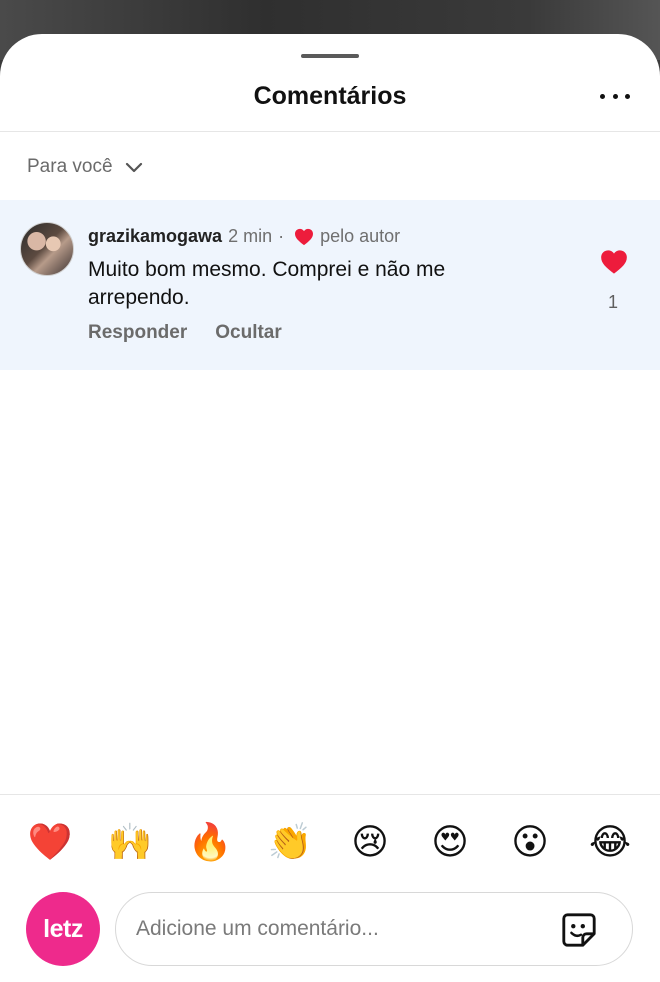  Describe the element at coordinates (155, 236) in the screenshot. I see `comment-username: grazikamogawa` at that location.